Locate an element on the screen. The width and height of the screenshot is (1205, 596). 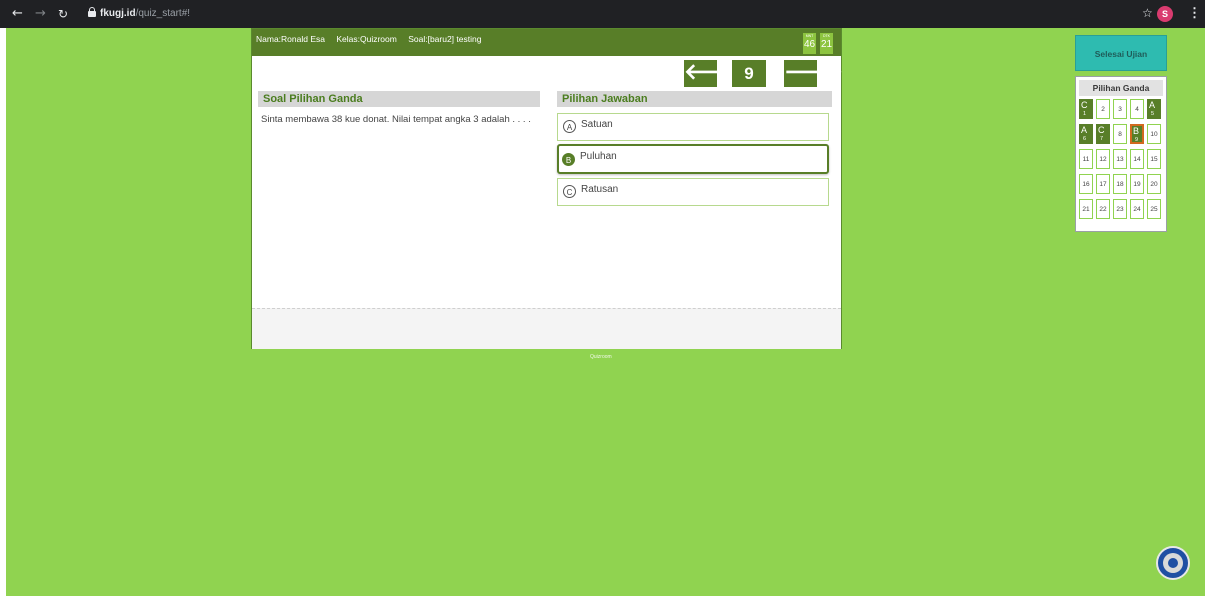
timer-minutes-value: 46 is located at coordinates (809, 44).